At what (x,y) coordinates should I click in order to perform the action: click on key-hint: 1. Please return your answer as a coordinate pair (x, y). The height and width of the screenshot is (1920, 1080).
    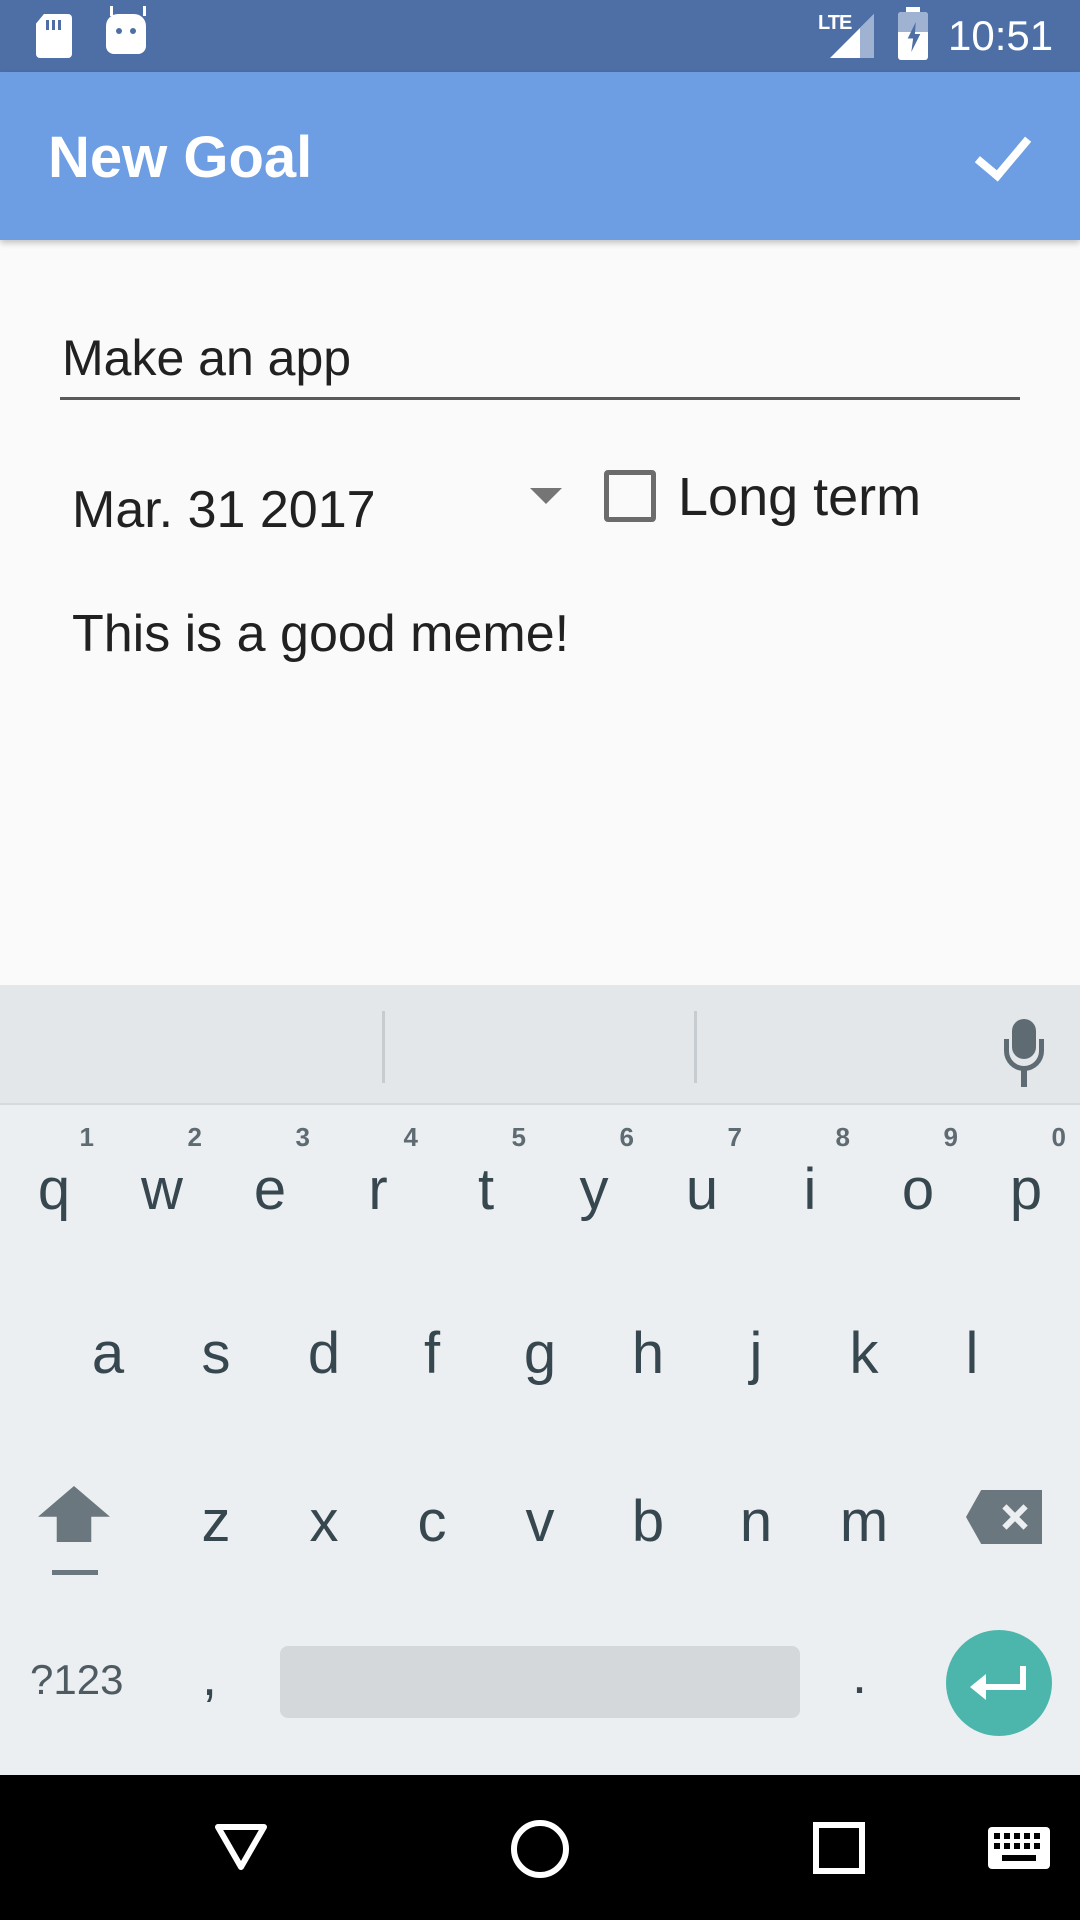
    Looking at the image, I should click on (86, 1137).